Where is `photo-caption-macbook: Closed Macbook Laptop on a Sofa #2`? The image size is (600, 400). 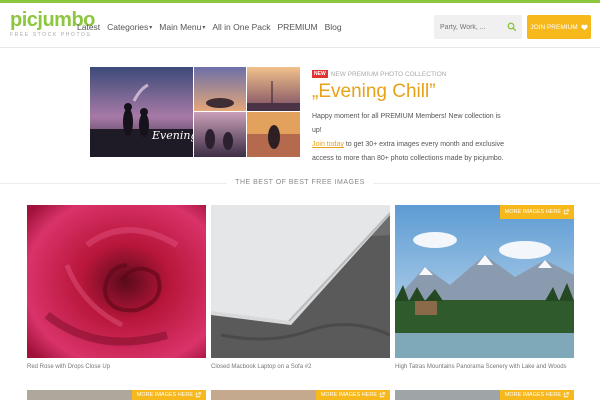
photo-caption-macbook: Closed Macbook Laptop on a Sofa #2 is located at coordinates (261, 367).